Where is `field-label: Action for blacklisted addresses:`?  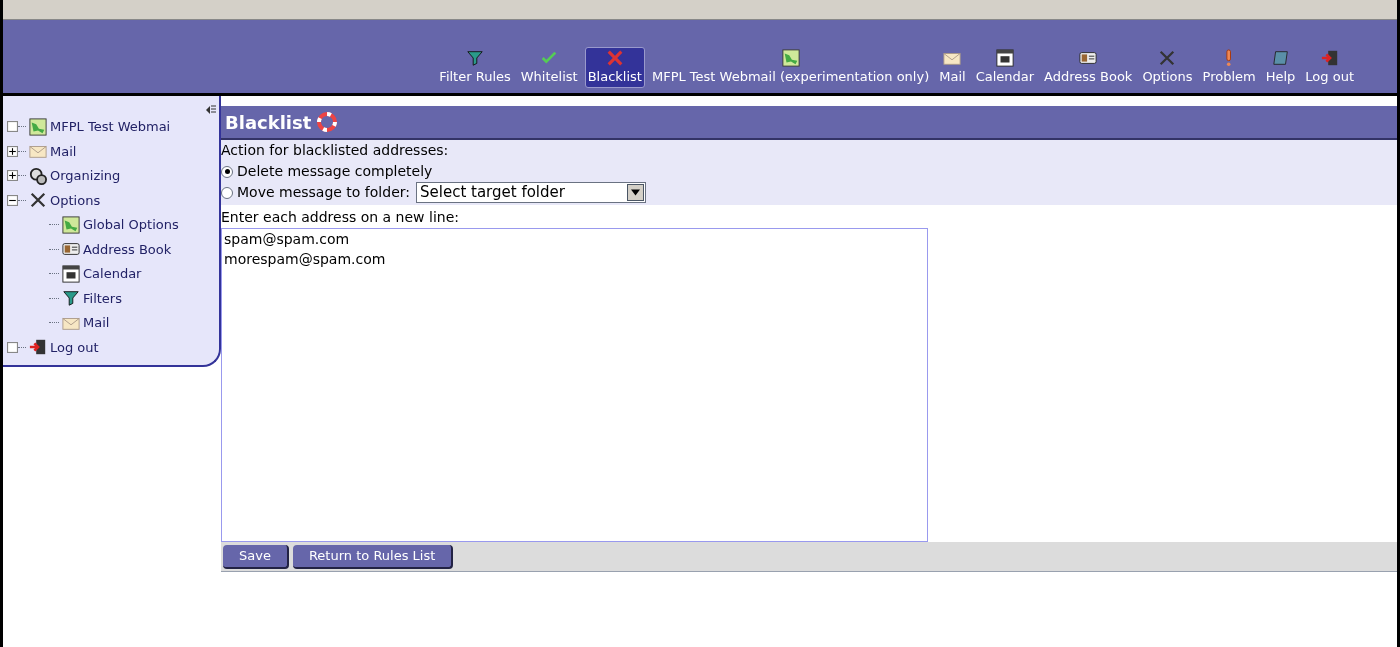
field-label: Action for blacklisted addresses: is located at coordinates (335, 150).